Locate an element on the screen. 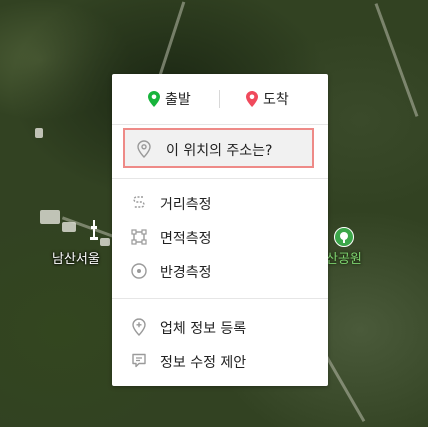 The width and height of the screenshot is (428, 427). park-icon is located at coordinates (344, 237).